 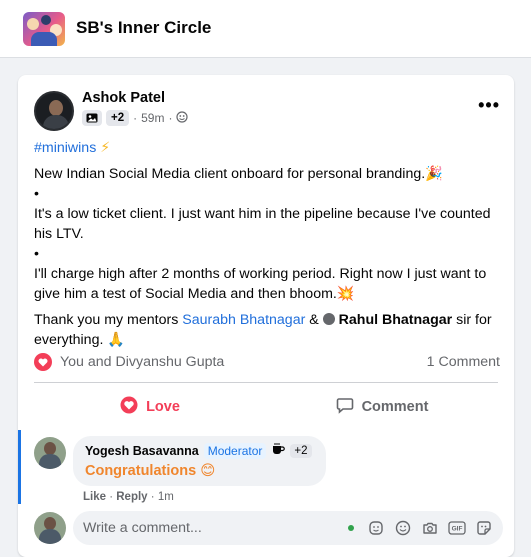 What do you see at coordinates (489, 105) in the screenshot?
I see `more-icon: •••` at bounding box center [489, 105].